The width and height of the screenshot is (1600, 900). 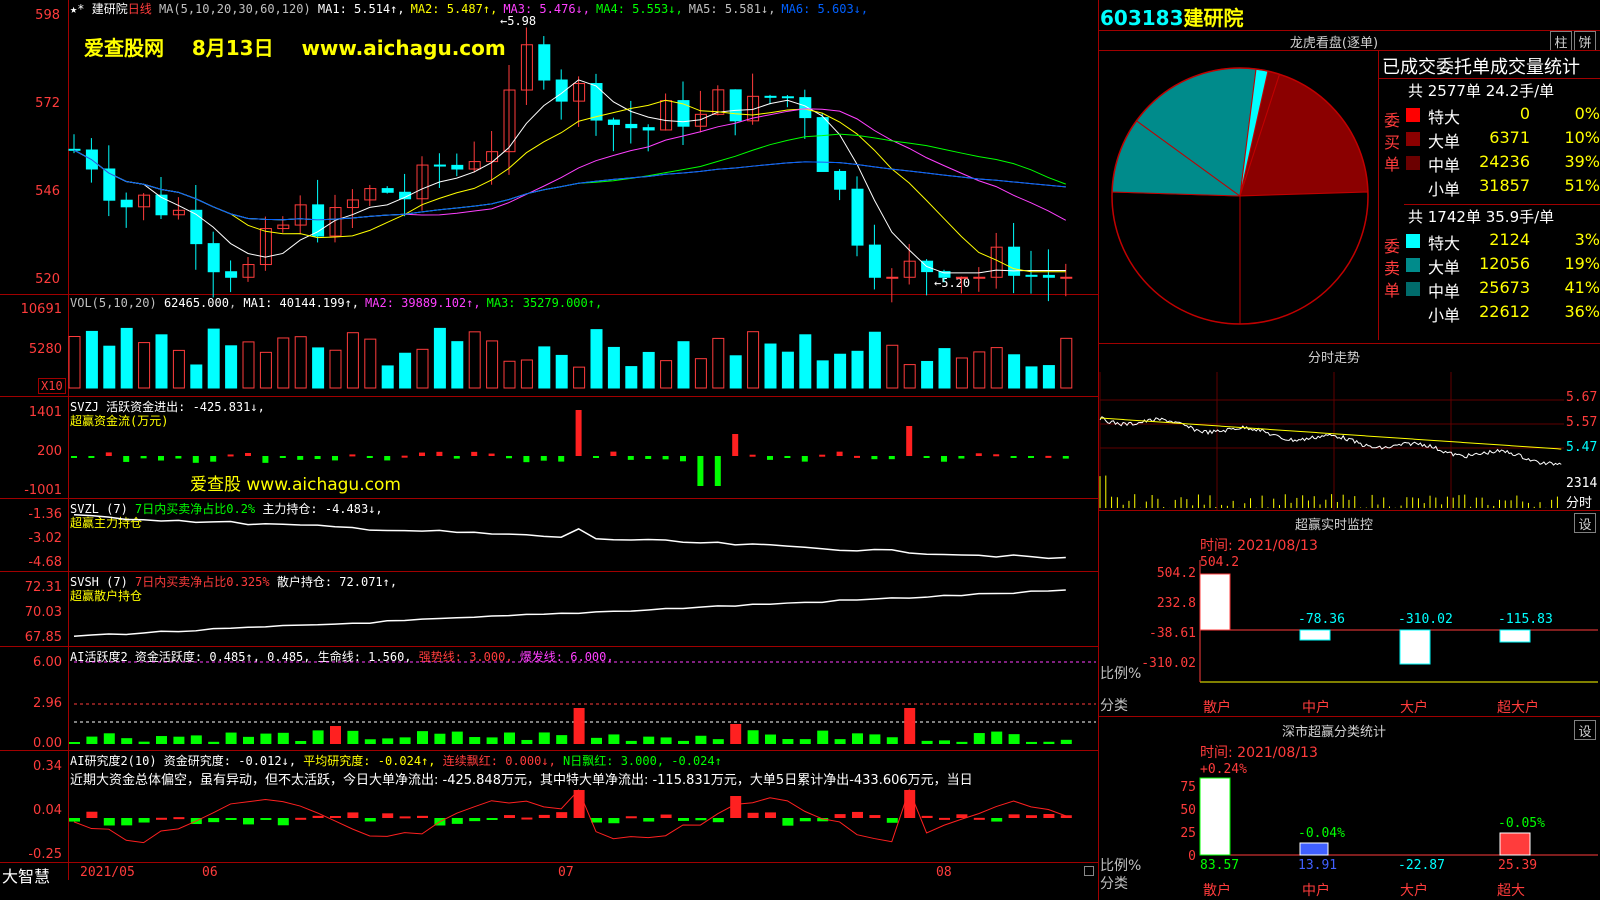 I want to click on sz-tick: 50, so click(x=1188, y=810).